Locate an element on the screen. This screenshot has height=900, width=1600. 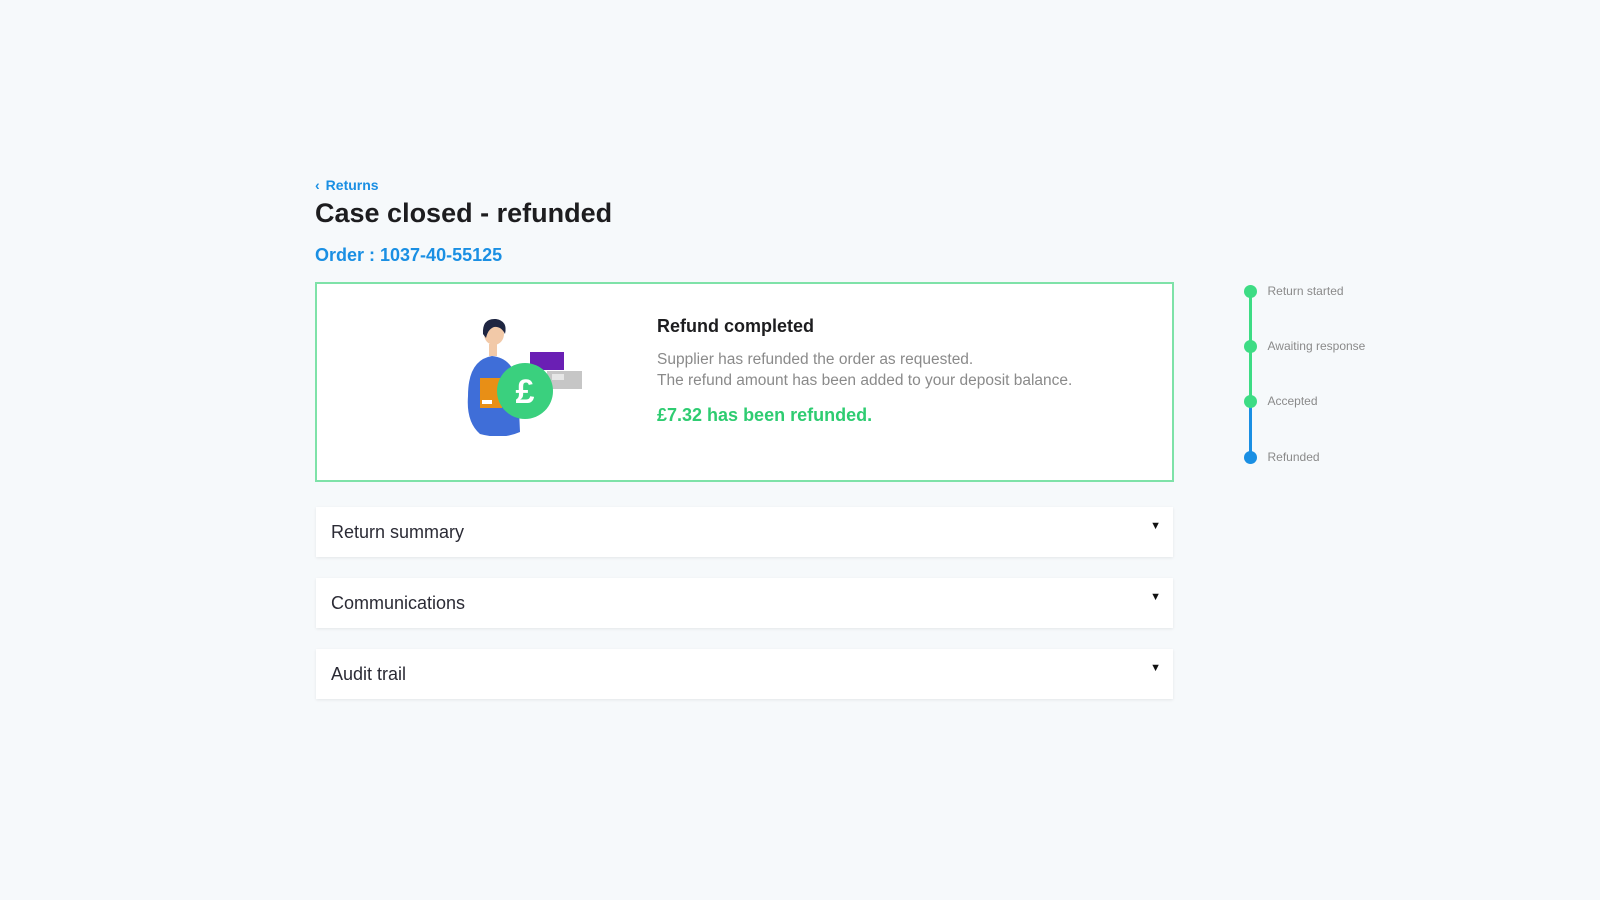
refund-heading: Refund completed is located at coordinates (736, 326).